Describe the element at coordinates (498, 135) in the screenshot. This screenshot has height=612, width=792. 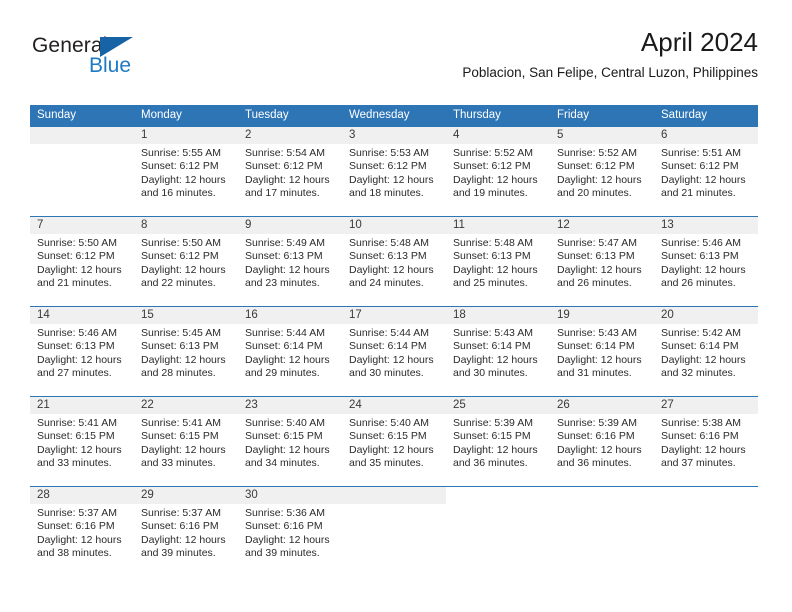
I see `day-number: 4` at that location.